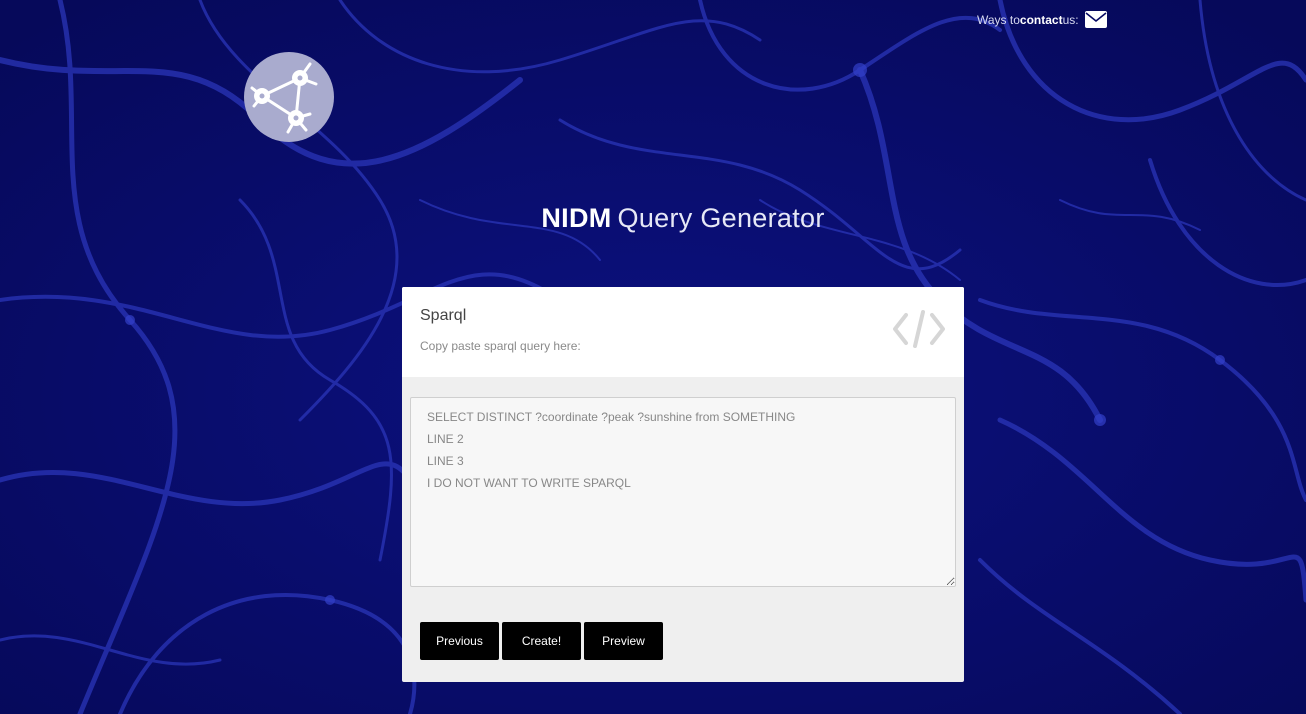 The height and width of the screenshot is (714, 1306). Describe the element at coordinates (500, 346) in the screenshot. I see `panel-subtitle: Copy paste sparql query here:` at that location.